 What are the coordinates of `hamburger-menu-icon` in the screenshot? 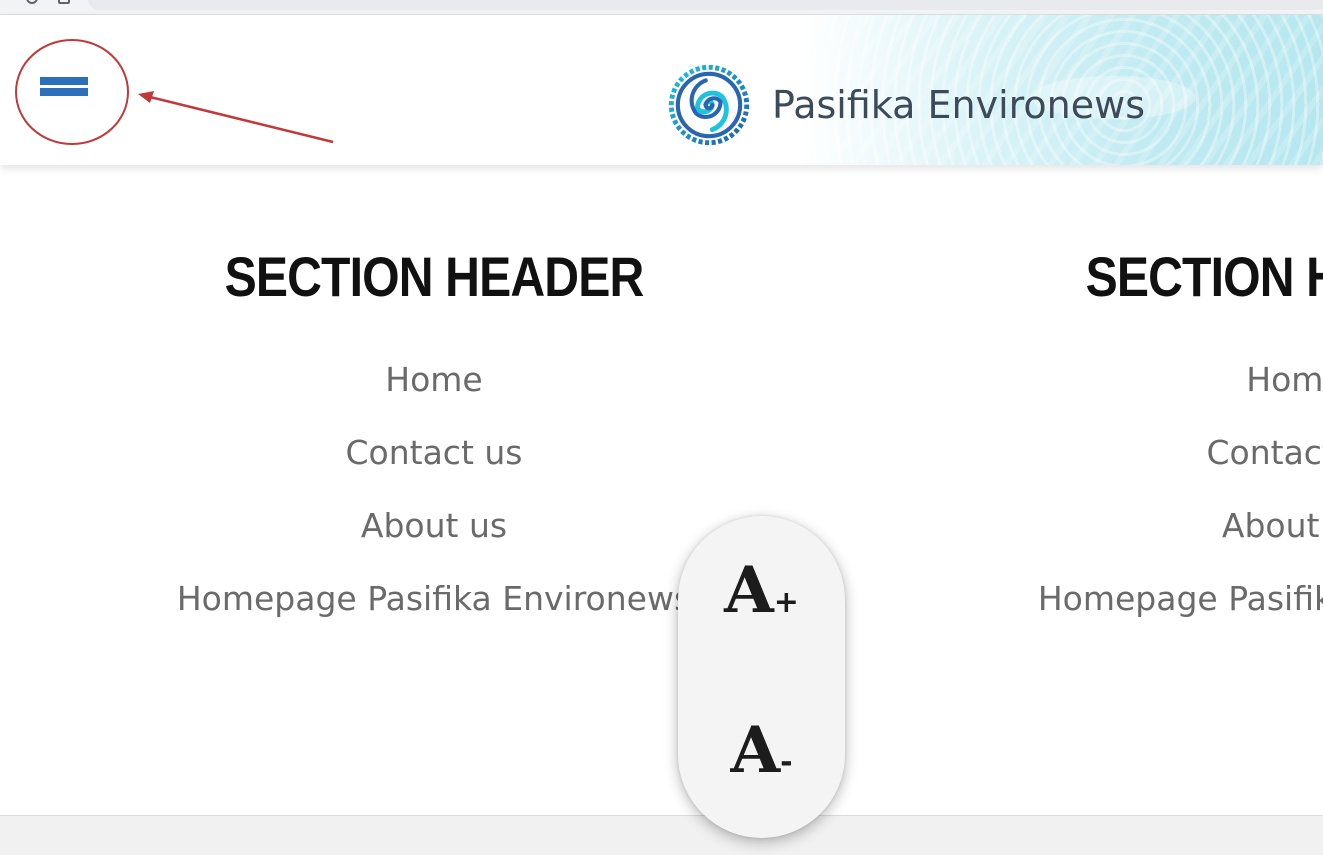 It's located at (64, 88).